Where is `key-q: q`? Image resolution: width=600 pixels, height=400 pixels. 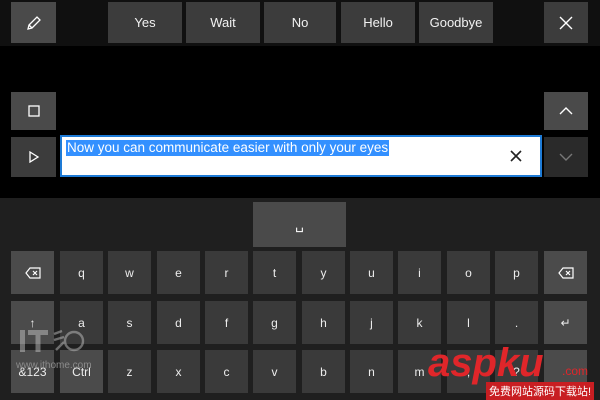
key-q: q is located at coordinates (81, 272).